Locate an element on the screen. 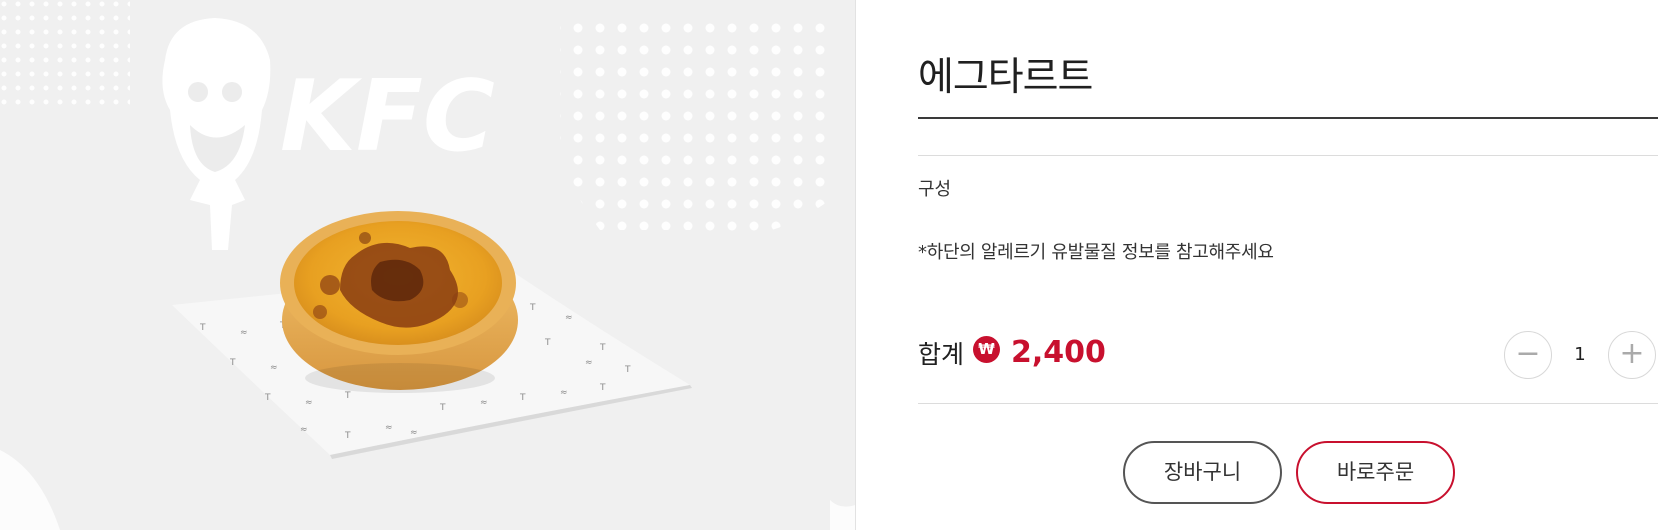 Image resolution: width=1675 pixels, height=530 pixels. product-title: 에그타르트 is located at coordinates (1005, 77).